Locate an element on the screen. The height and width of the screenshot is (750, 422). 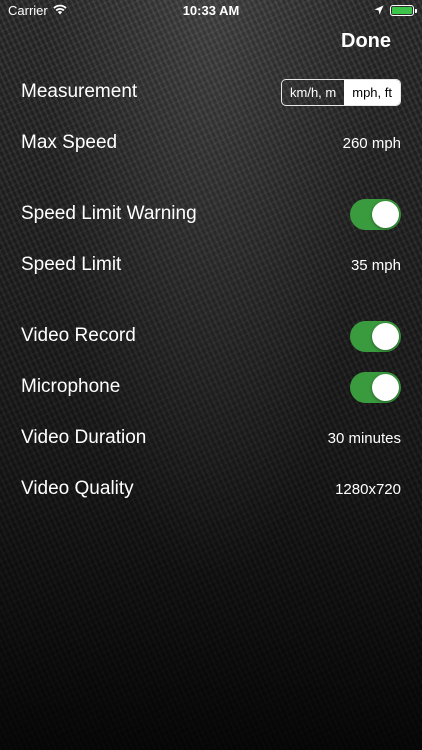
measurement-segmented-control: km/h, m mph, ft is located at coordinates (341, 92).